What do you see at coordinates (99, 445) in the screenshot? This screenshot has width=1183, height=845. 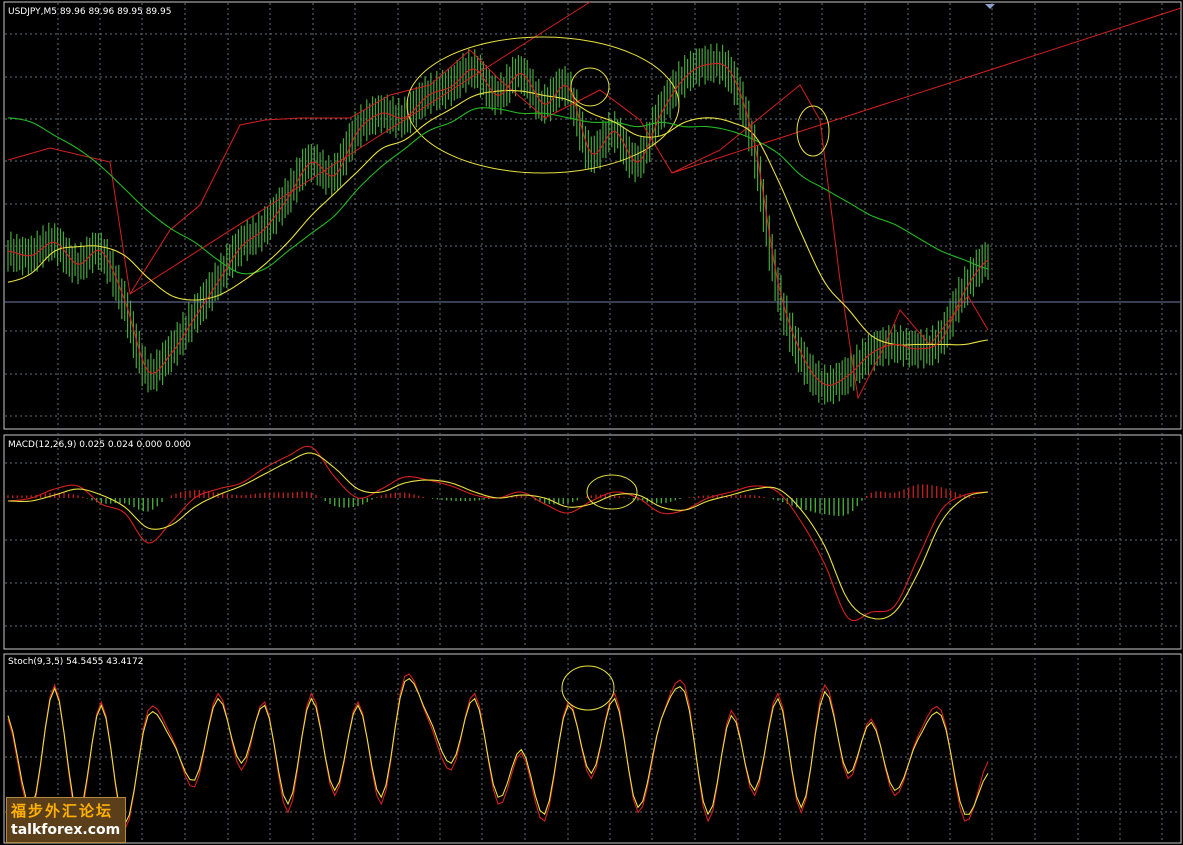 I see `macd-panel-label: MACD(12,26,9) 0.025 0.024 0.000 0.000` at bounding box center [99, 445].